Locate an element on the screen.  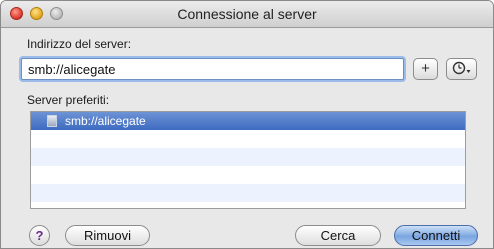
clock-dropdown-icon is located at coordinates (461, 68).